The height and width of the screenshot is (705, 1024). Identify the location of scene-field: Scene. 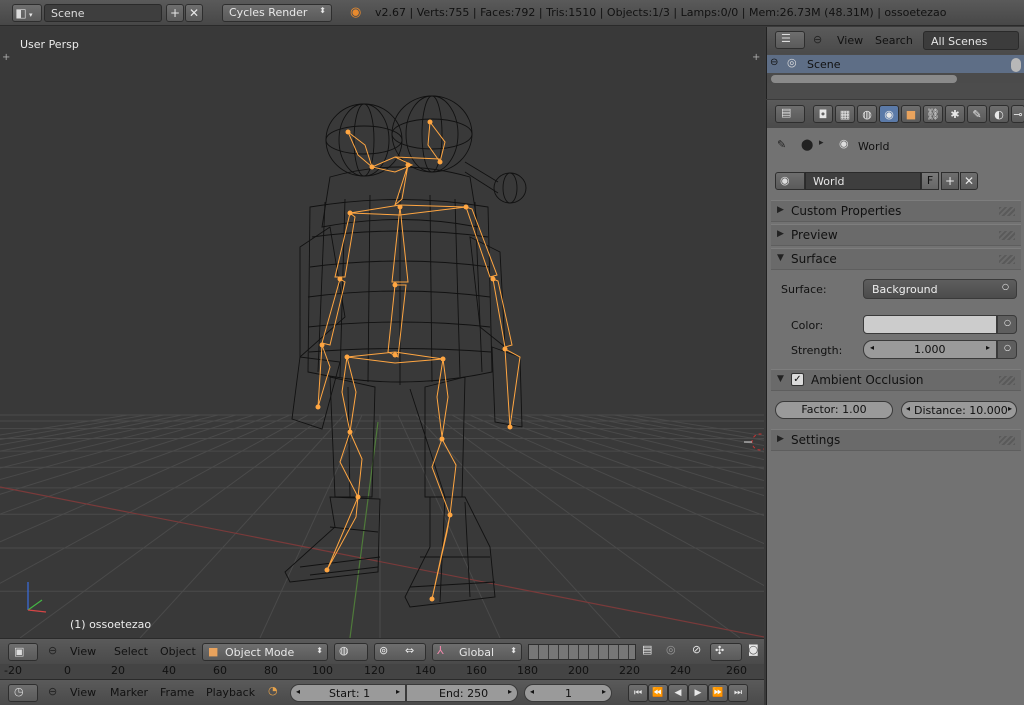
(103, 13).